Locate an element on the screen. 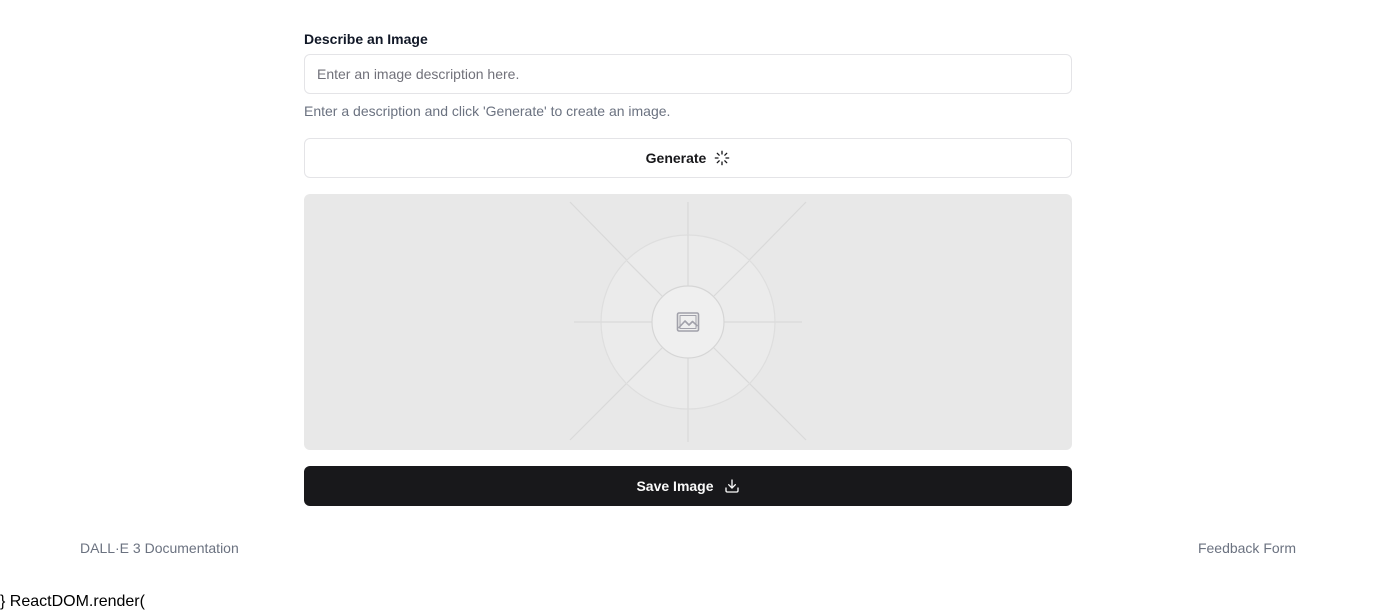 Image resolution: width=1376 pixels, height=614 pixels. save-image-button: Save Image is located at coordinates (688, 486).